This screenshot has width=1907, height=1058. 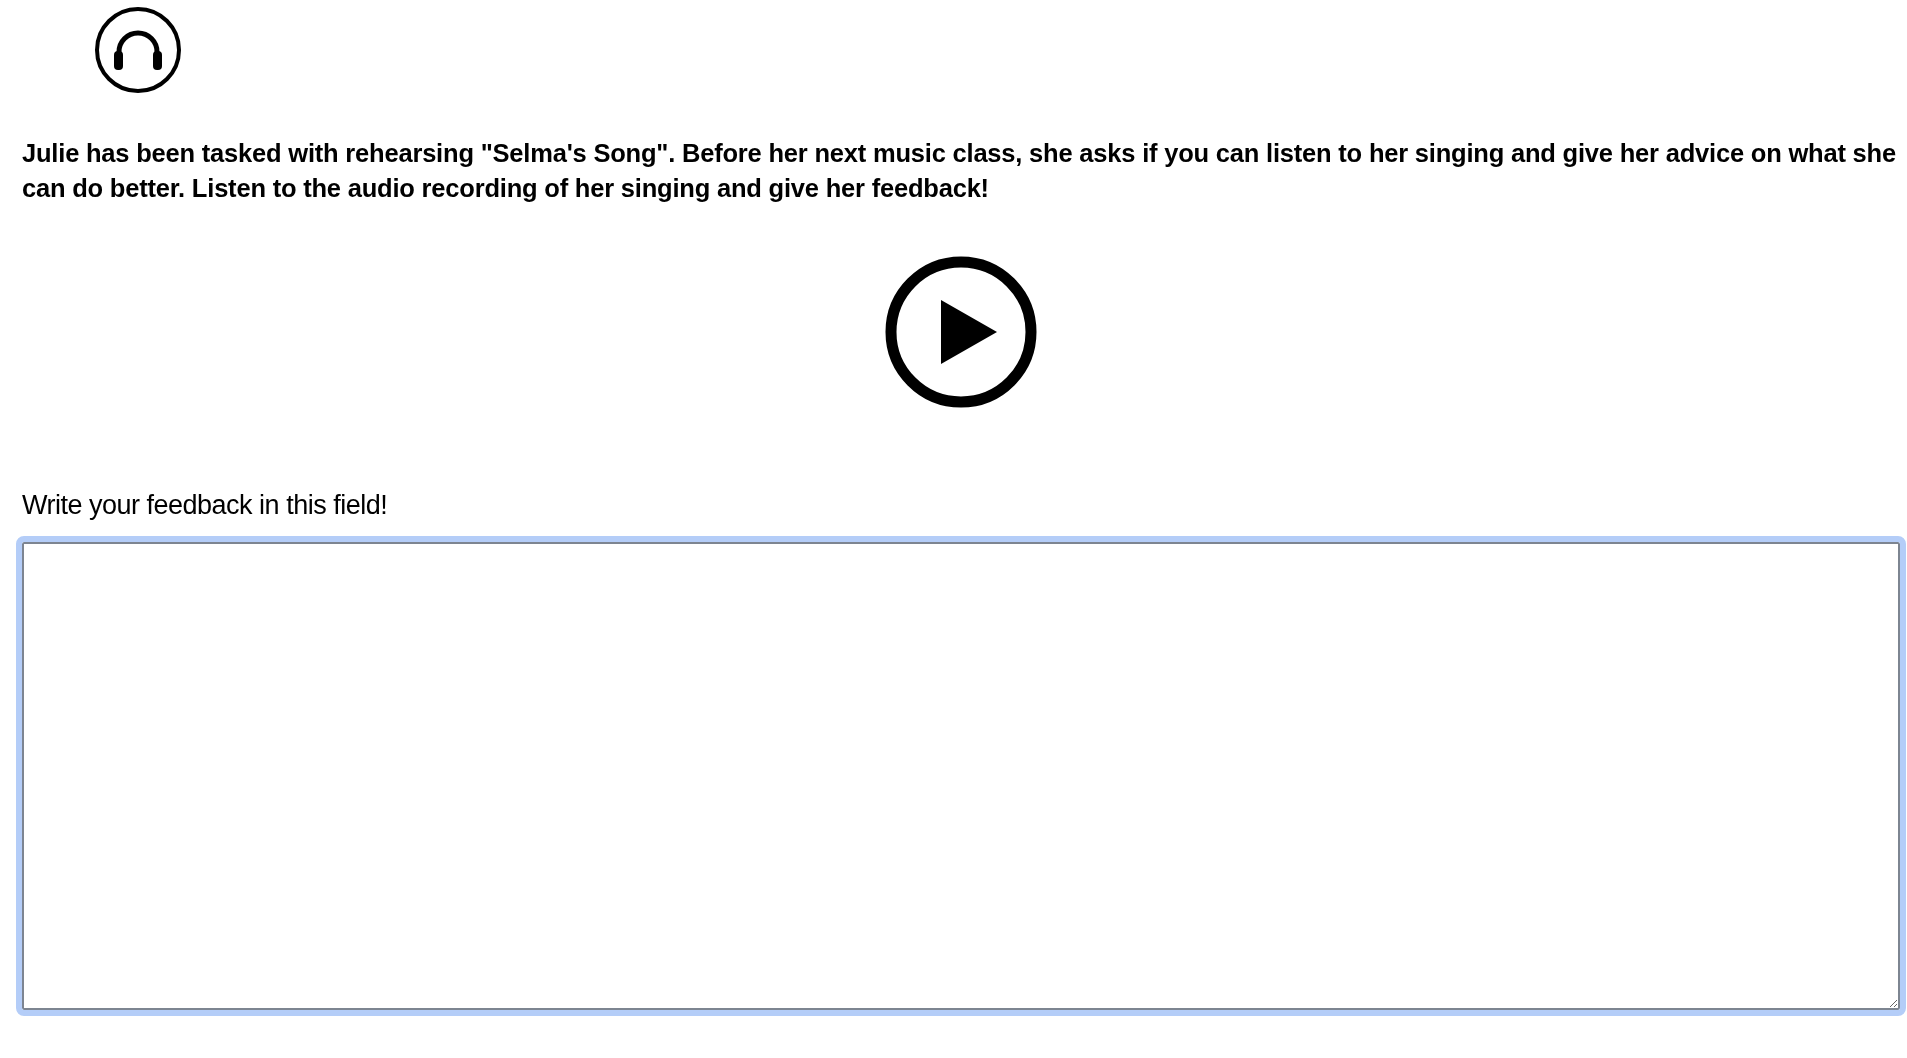 What do you see at coordinates (961, 332) in the screenshot?
I see `play-button` at bounding box center [961, 332].